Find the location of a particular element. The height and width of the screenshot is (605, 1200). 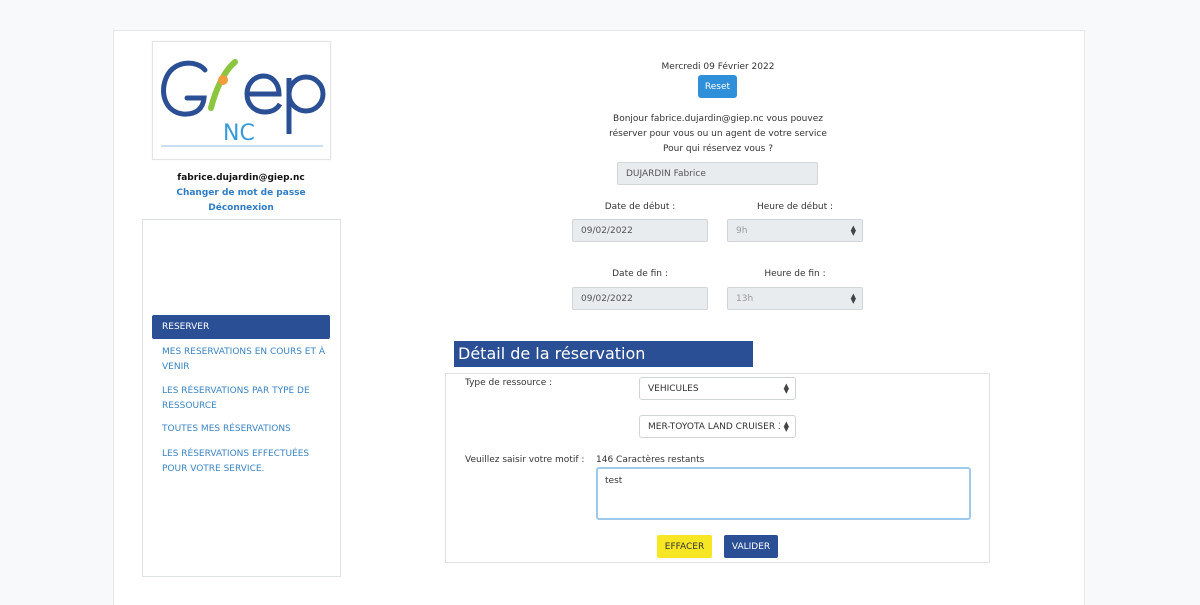

end-date-value: 09/02/2022 is located at coordinates (607, 298).